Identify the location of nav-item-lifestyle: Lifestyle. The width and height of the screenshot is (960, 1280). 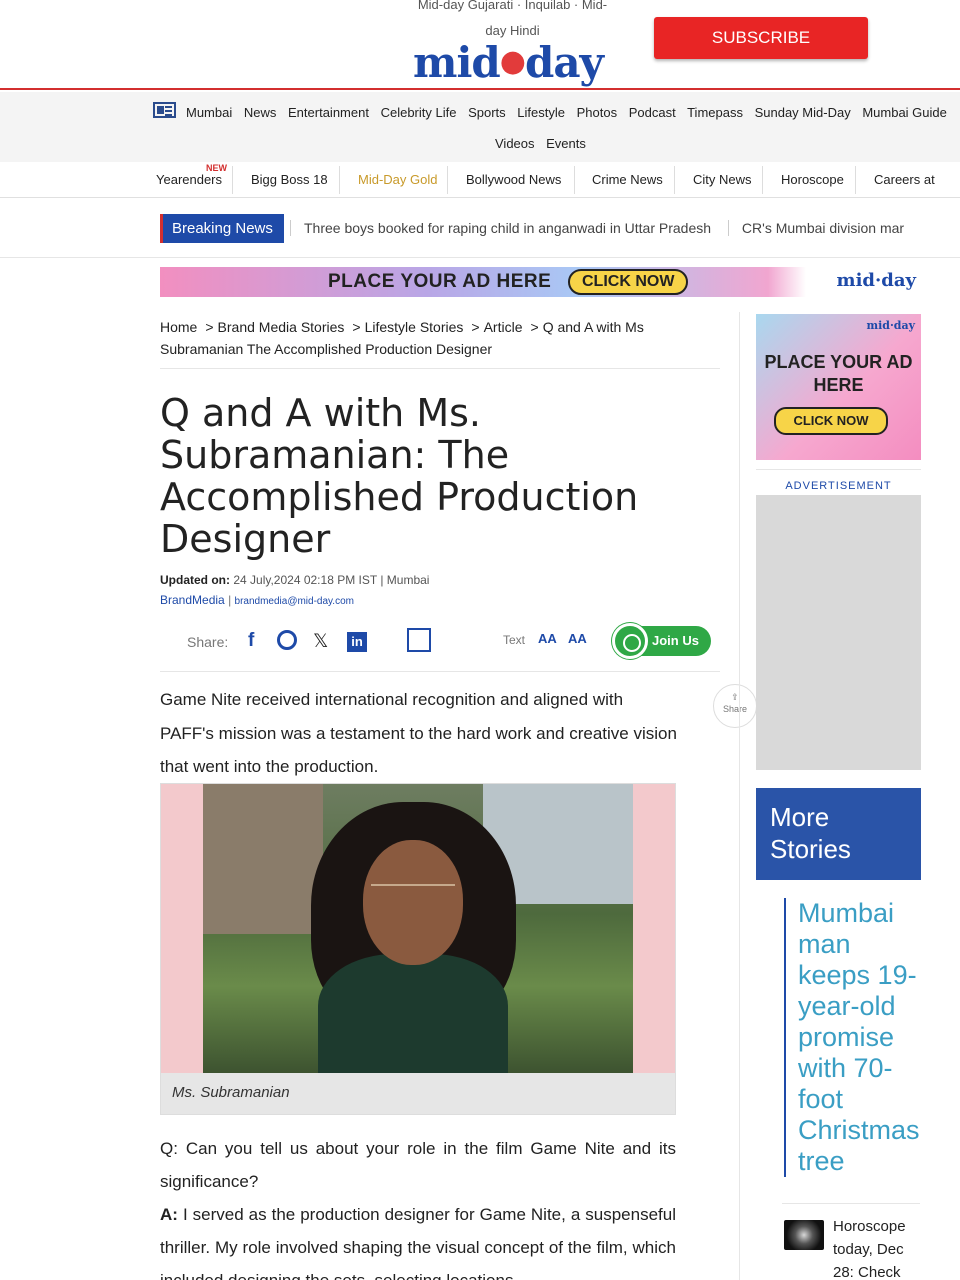
(541, 112).